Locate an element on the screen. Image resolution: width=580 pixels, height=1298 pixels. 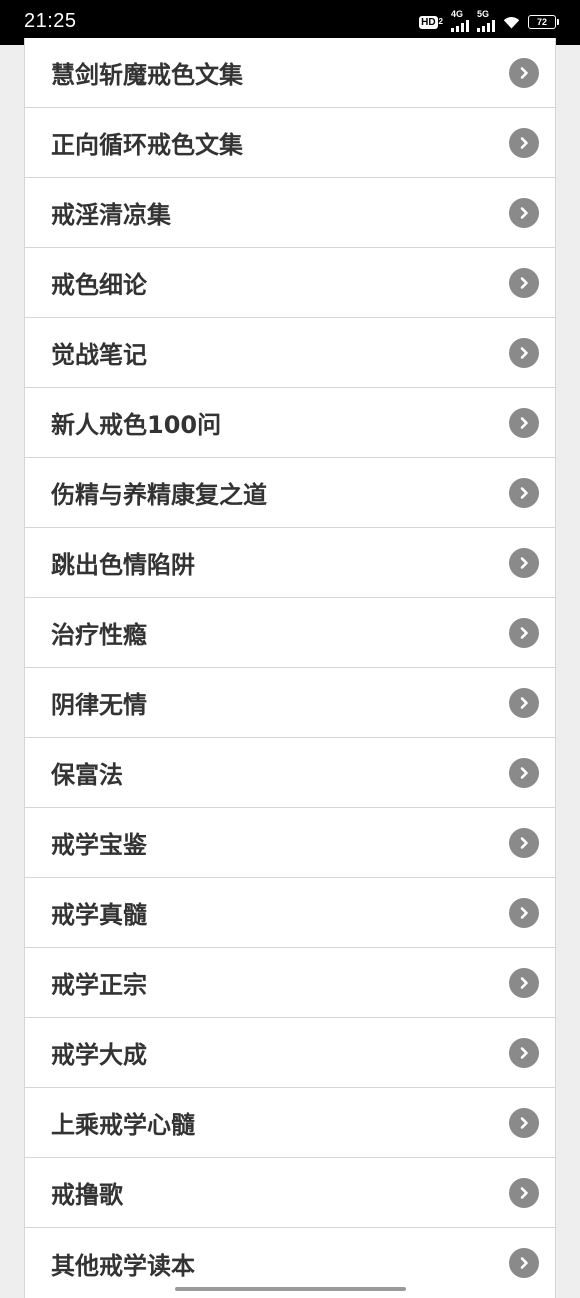
battery-level: 72 is located at coordinates (541, 22).